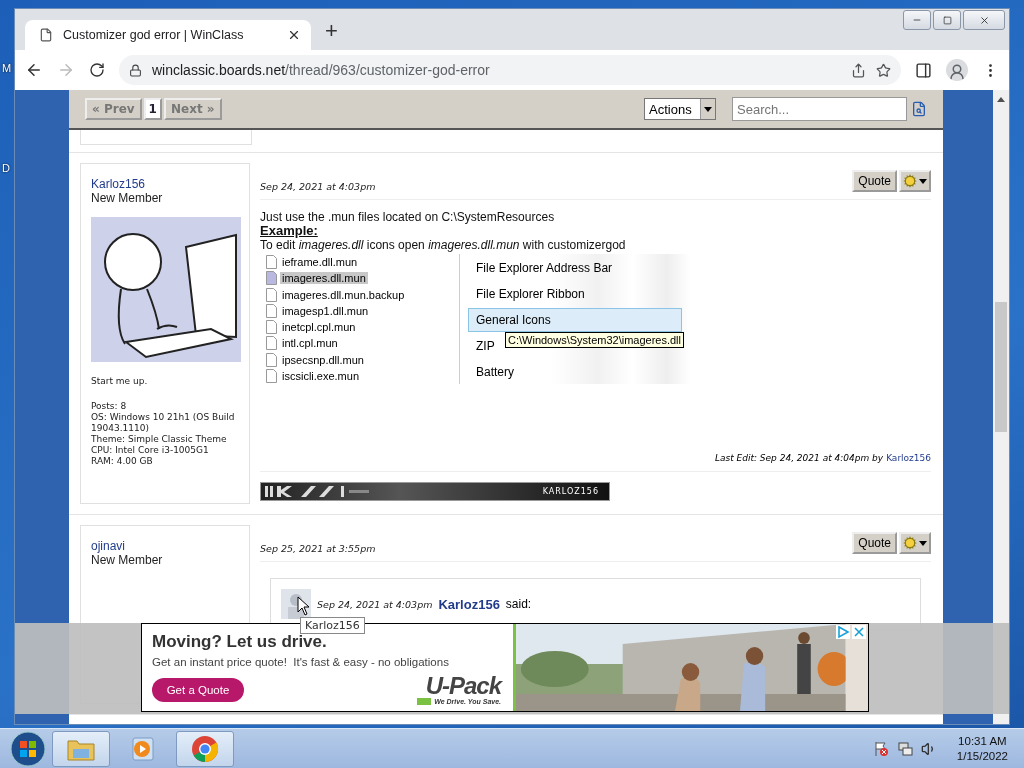 Image resolution: width=1024 pixels, height=768 pixels. What do you see at coordinates (343, 294) in the screenshot?
I see `file-item: imageres.dll.mun.backup` at bounding box center [343, 294].